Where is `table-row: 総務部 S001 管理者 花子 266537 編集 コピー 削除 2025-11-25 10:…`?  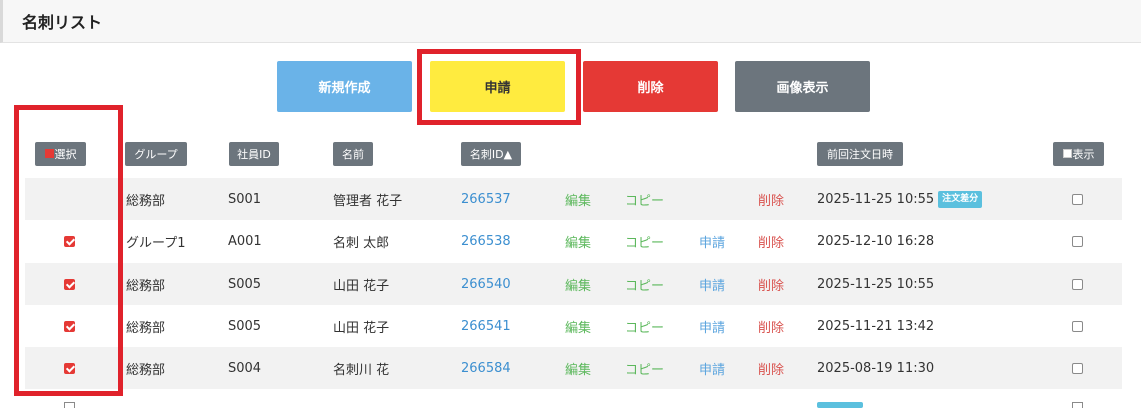 table-row: 総務部 S001 管理者 花子 266537 編集 コピー 削除 2025-11-25 10:… is located at coordinates (573, 199).